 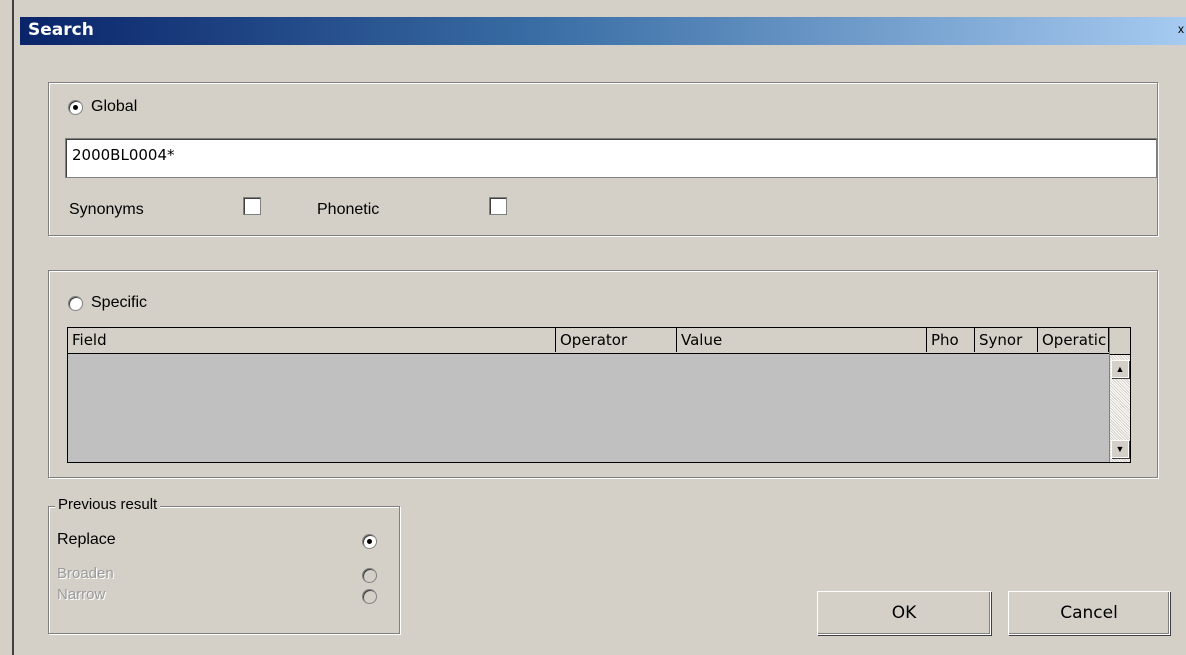 I want to click on cancel-button: Cancel, so click(x=1089, y=613).